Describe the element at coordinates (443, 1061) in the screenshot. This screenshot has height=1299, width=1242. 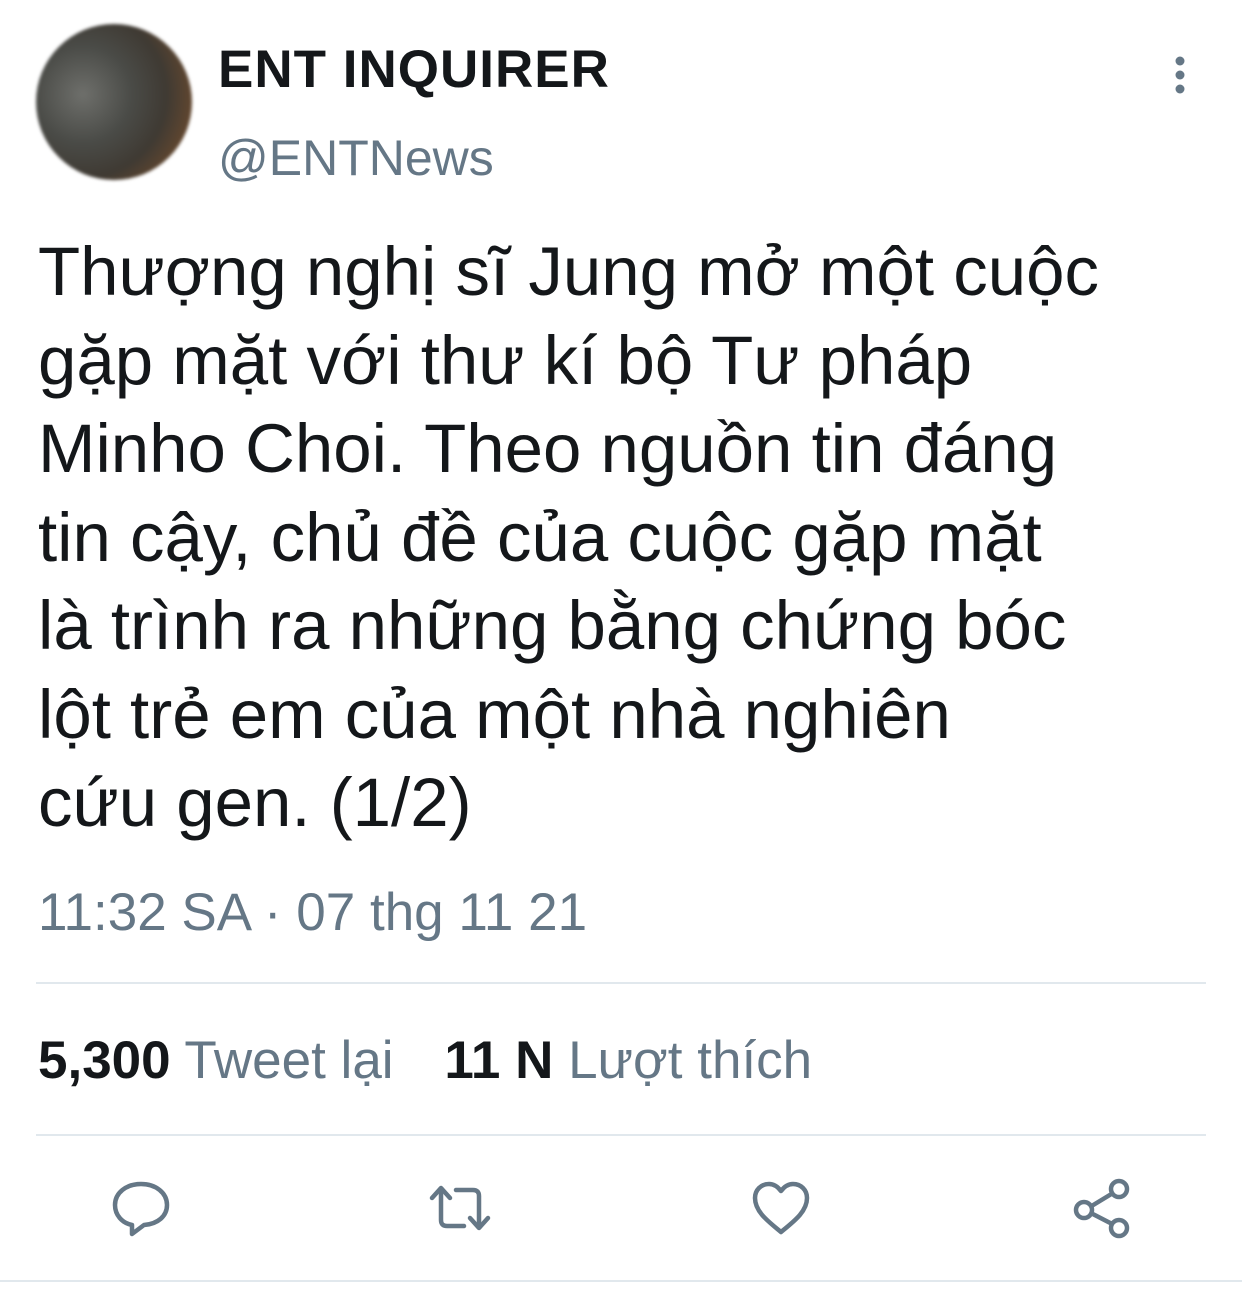
I see `tweet-stats: 5,300 Tweet lại 11 N Lượt thích` at that location.